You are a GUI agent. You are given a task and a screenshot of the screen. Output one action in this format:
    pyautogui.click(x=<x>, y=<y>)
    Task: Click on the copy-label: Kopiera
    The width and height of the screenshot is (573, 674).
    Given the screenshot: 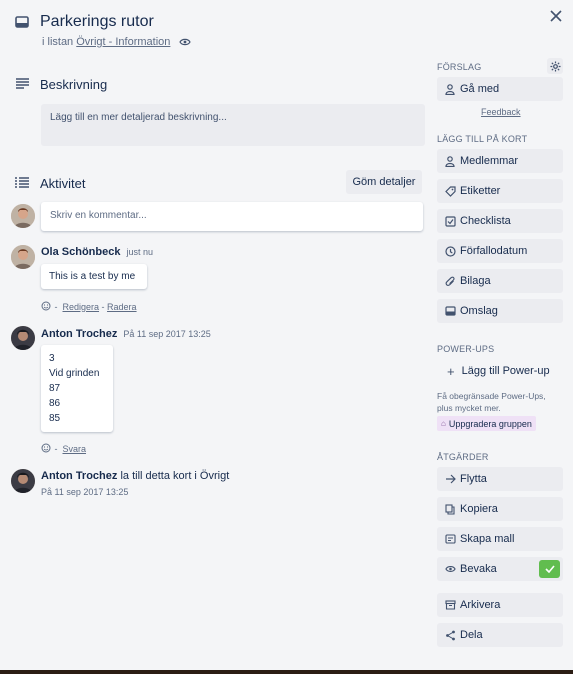 What is the action you would take?
    pyautogui.click(x=479, y=509)
    